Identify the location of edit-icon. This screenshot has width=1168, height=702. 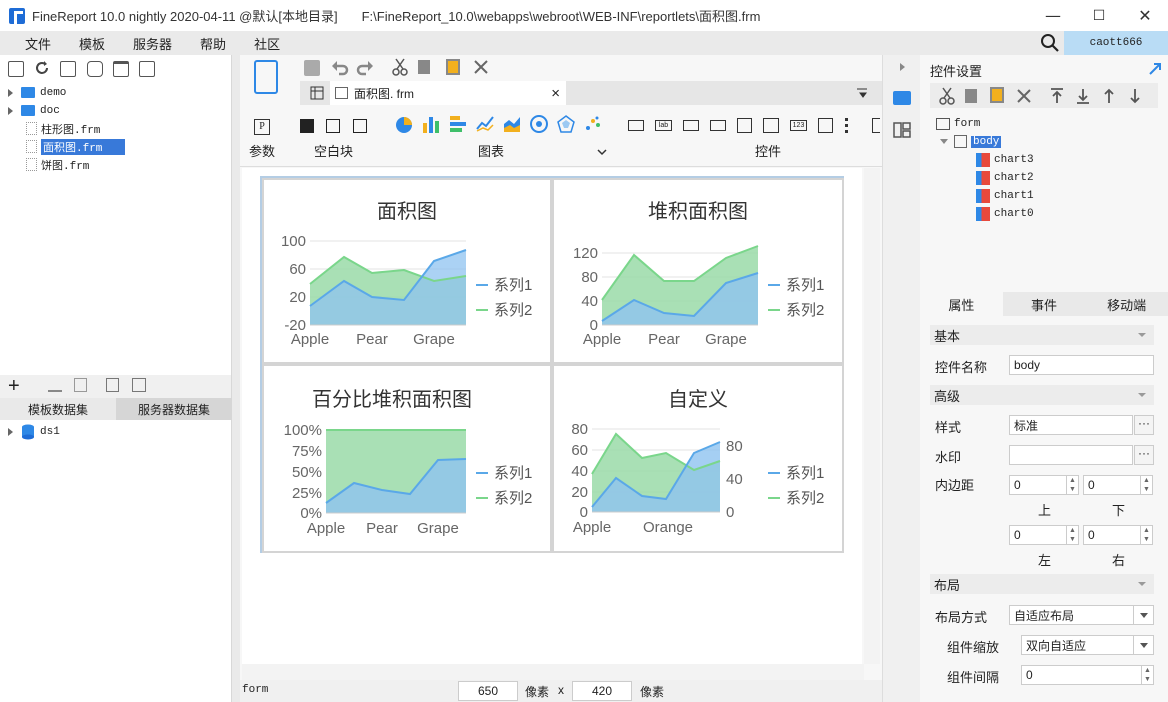
(55, 385).